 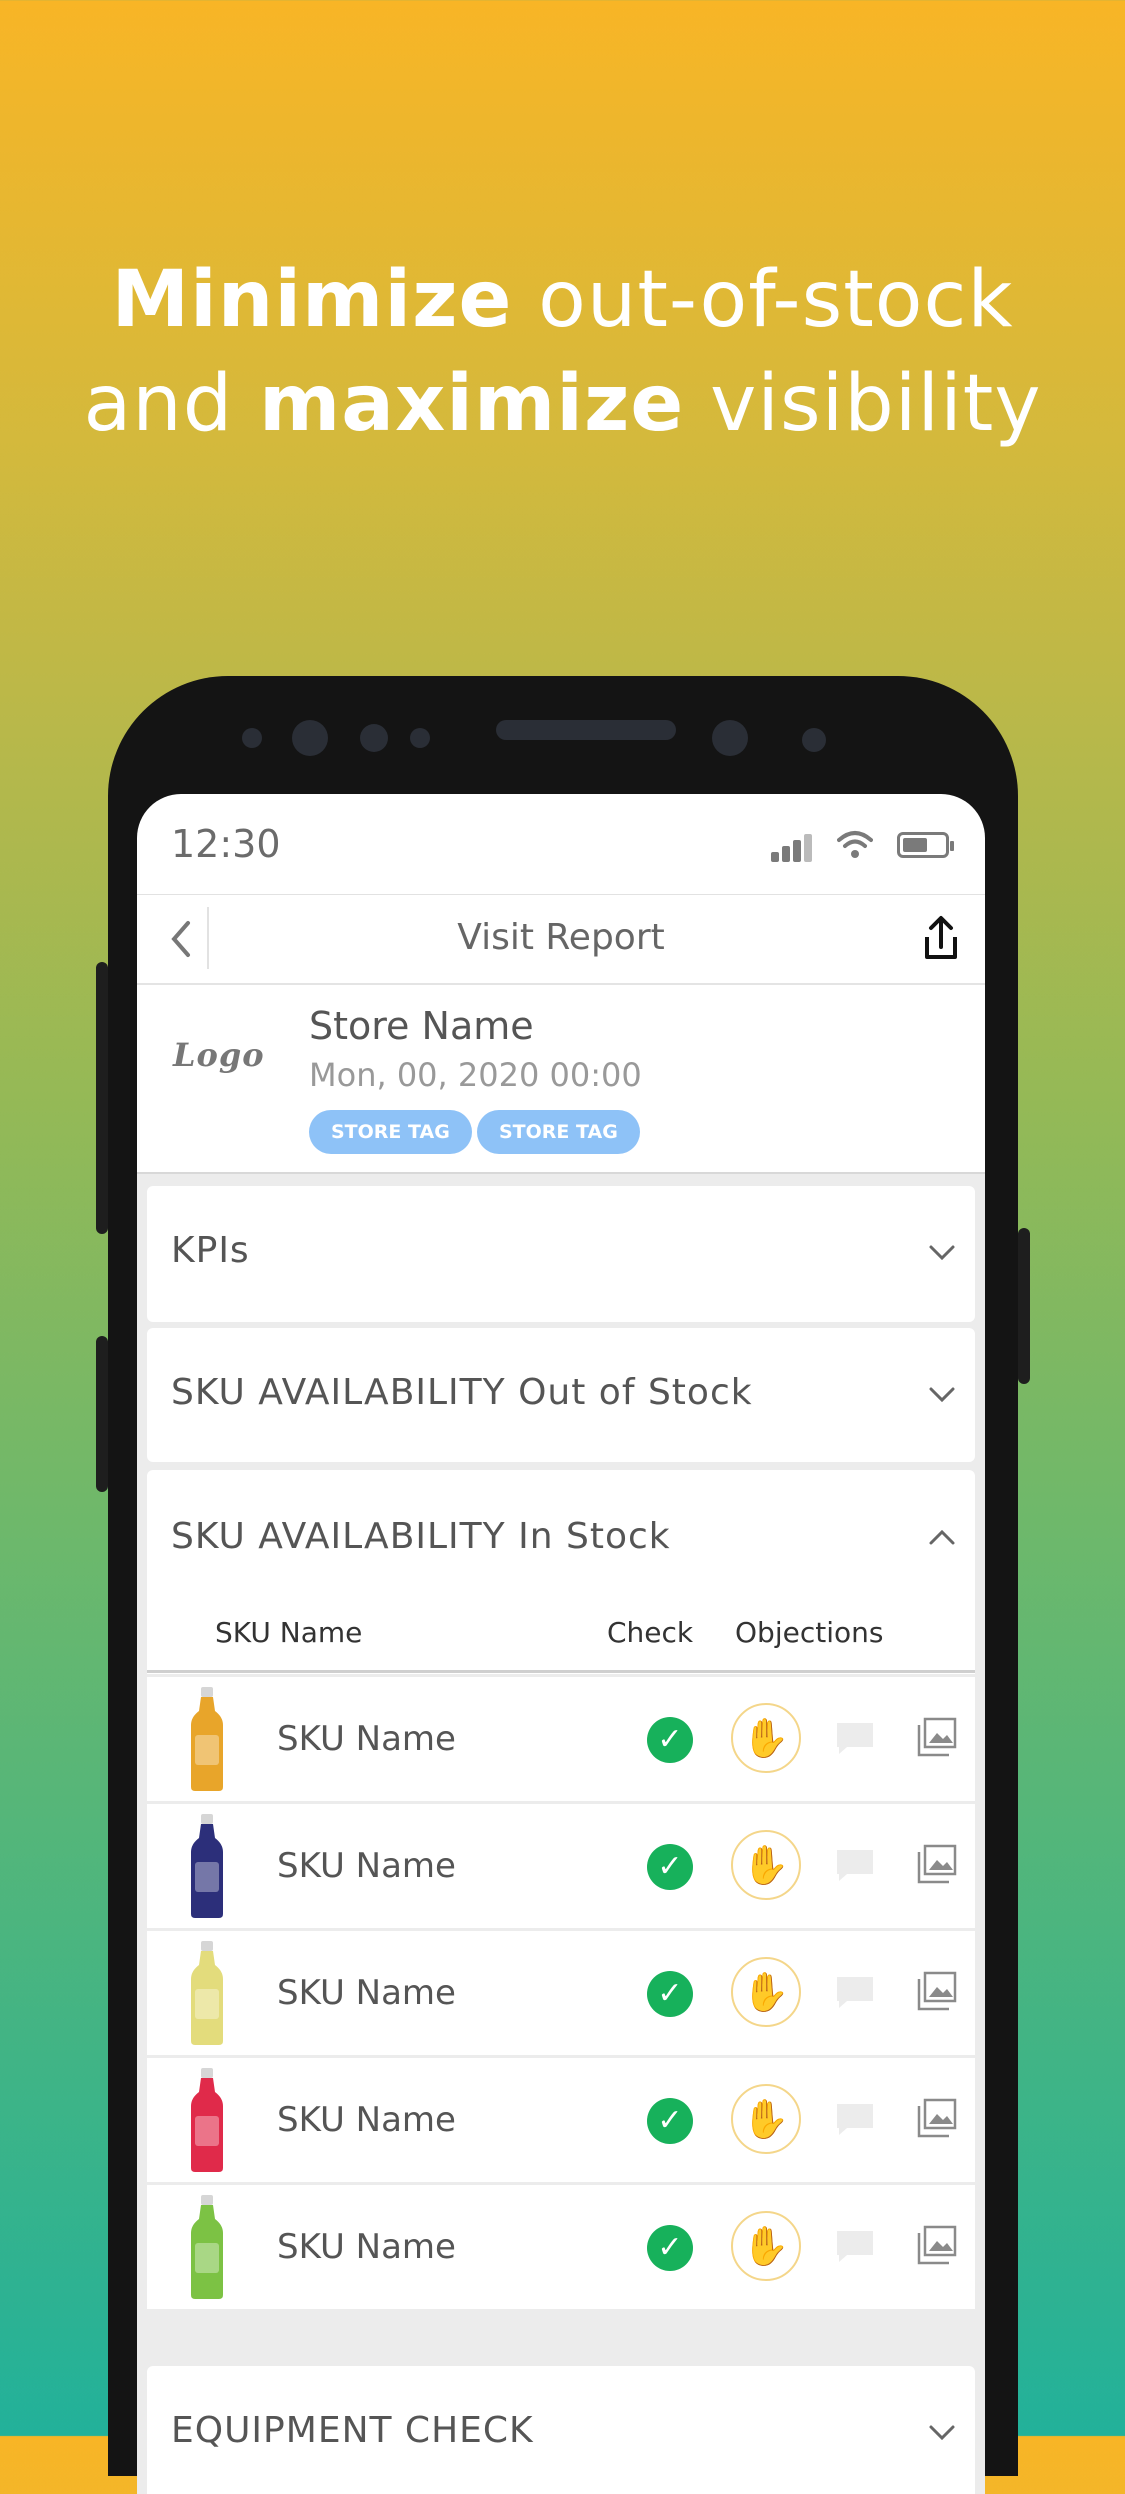 I want to click on share-icon, so click(x=941, y=939).